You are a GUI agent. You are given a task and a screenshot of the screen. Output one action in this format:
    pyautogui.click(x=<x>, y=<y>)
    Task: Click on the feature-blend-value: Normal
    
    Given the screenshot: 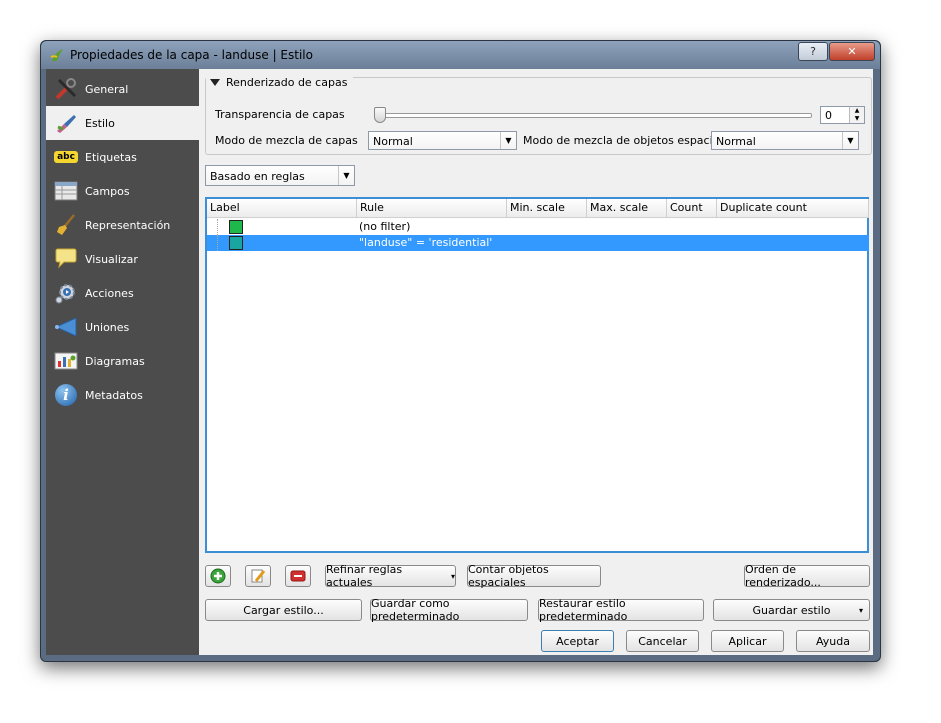 What is the action you would take?
    pyautogui.click(x=736, y=141)
    